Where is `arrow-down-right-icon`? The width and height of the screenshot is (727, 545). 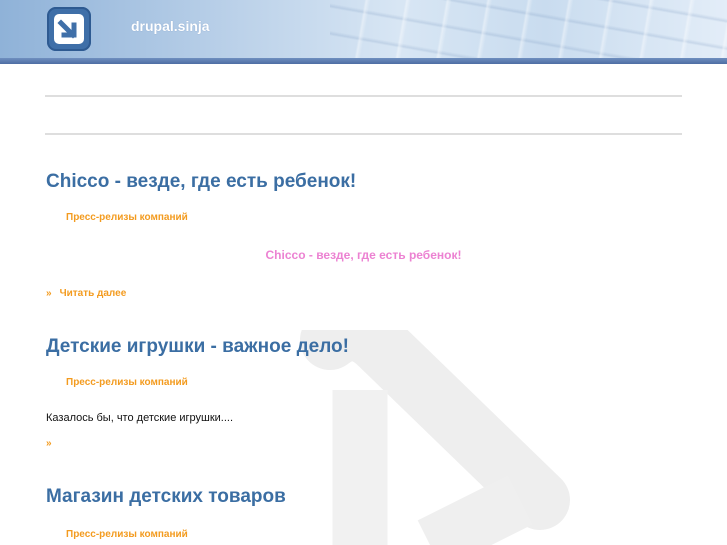
arrow-down-right-icon is located at coordinates (69, 29).